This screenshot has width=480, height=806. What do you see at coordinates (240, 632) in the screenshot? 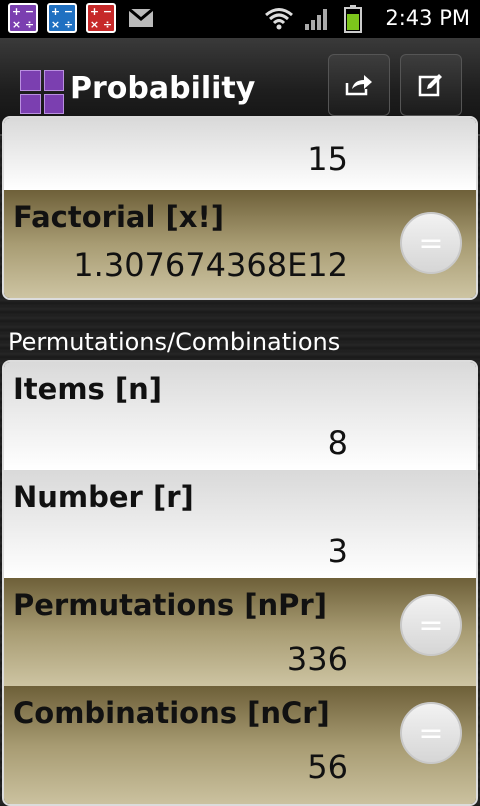
I see `permutations-row: Permutations [nPr] 336 =` at bounding box center [240, 632].